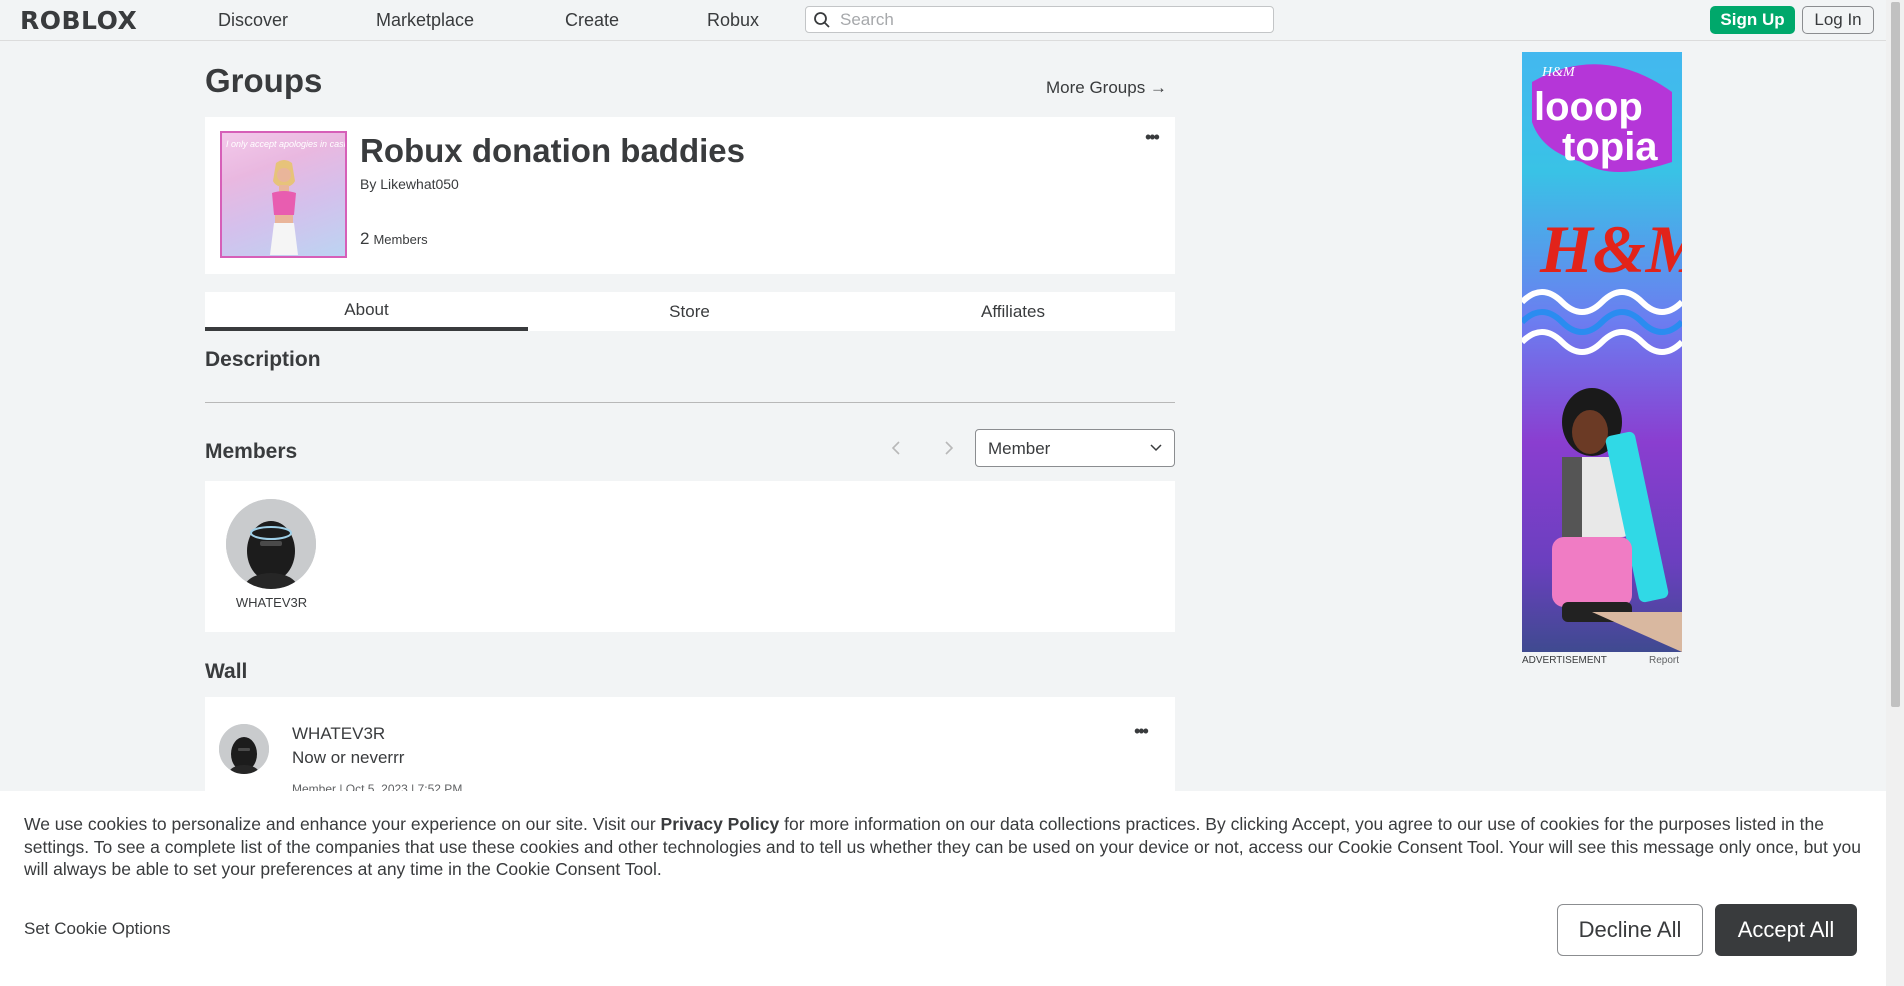  I want to click on member-count-value: 2, so click(365, 238).